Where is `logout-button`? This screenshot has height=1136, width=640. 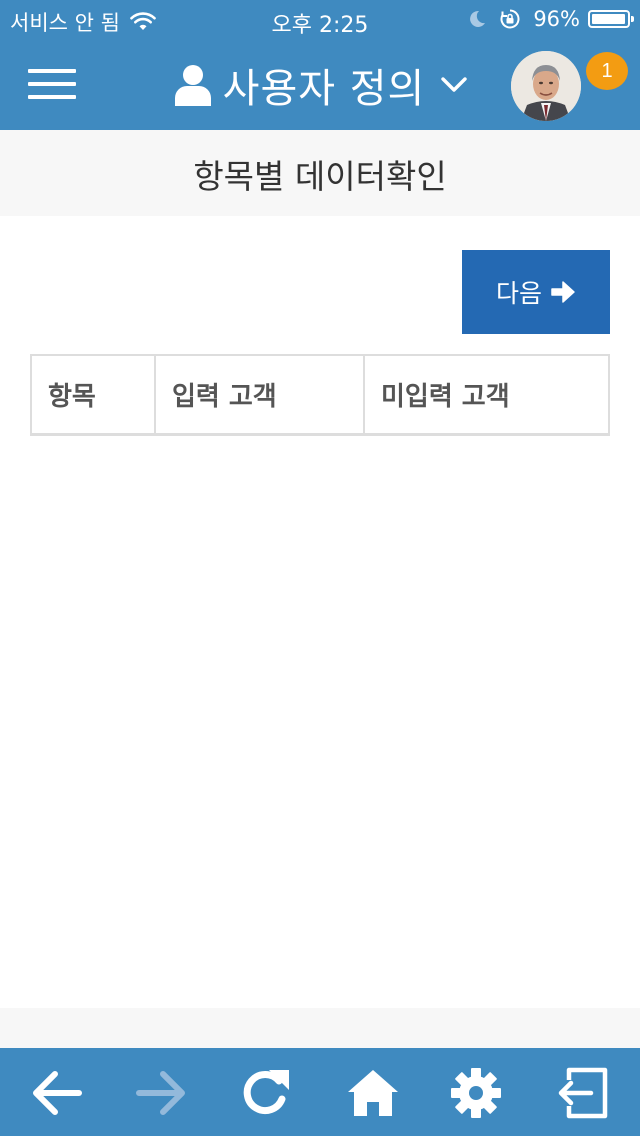
logout-button is located at coordinates (582, 1093).